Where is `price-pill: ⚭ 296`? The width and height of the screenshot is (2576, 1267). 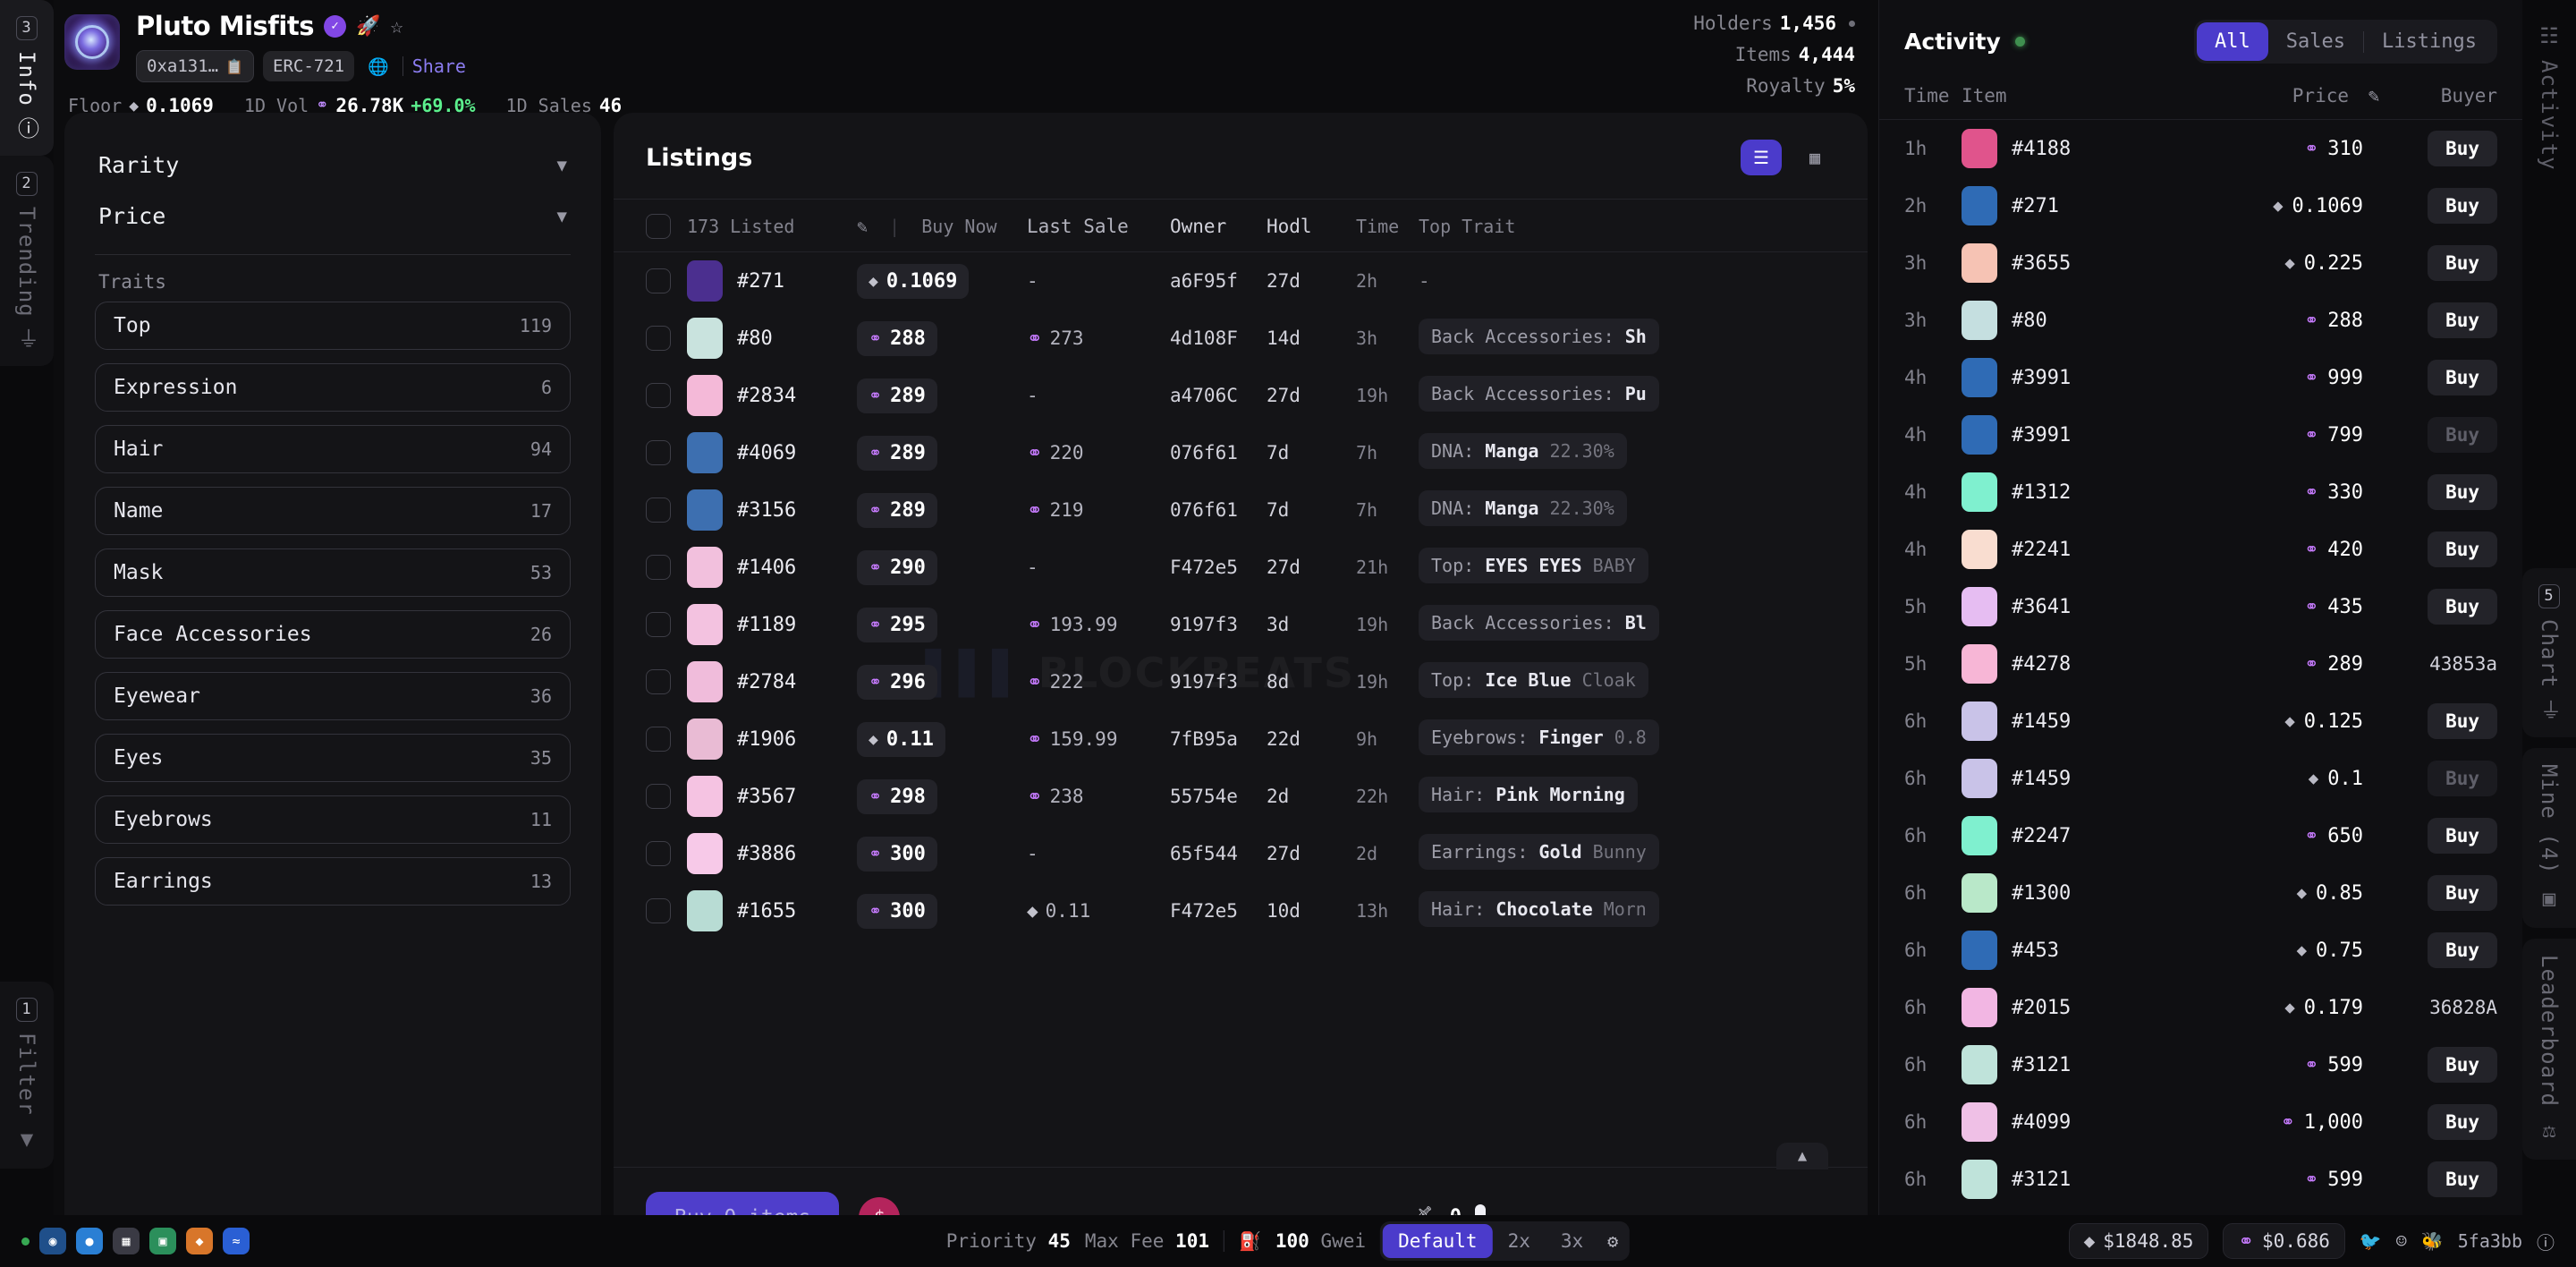 price-pill: ⚭ 296 is located at coordinates (897, 682).